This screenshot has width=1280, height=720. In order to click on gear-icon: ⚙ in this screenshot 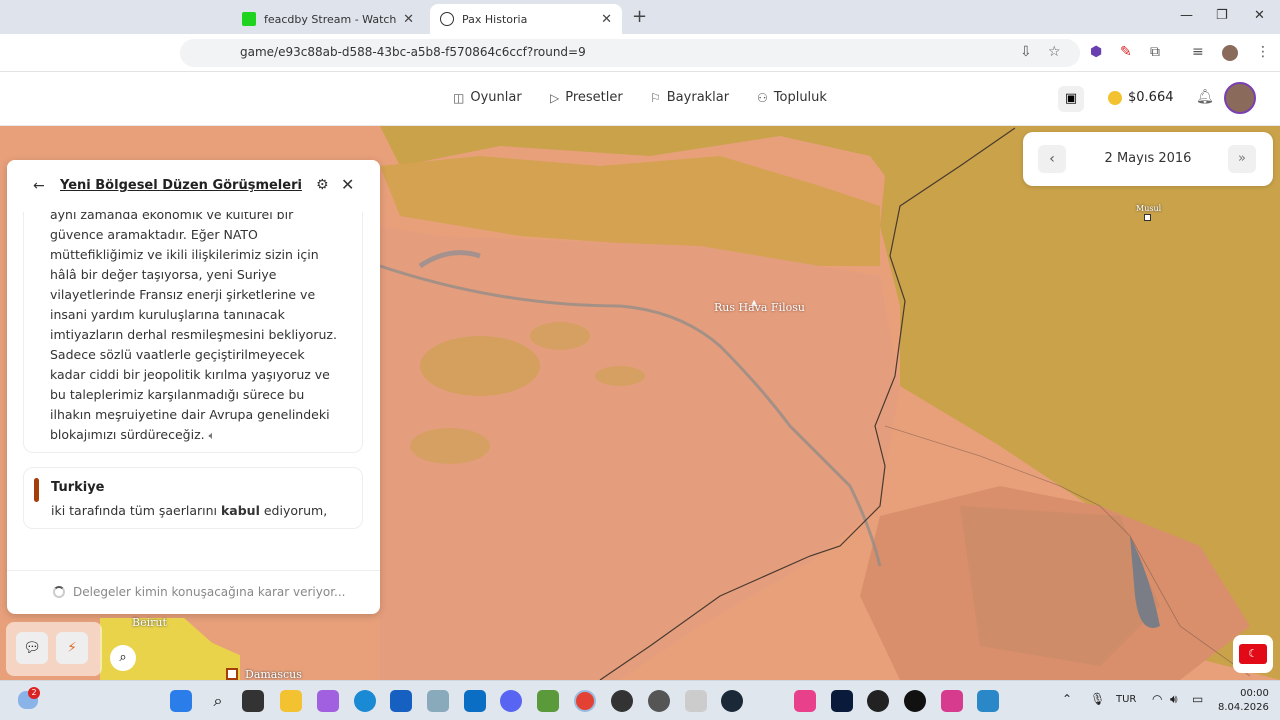, I will do `click(322, 185)`.